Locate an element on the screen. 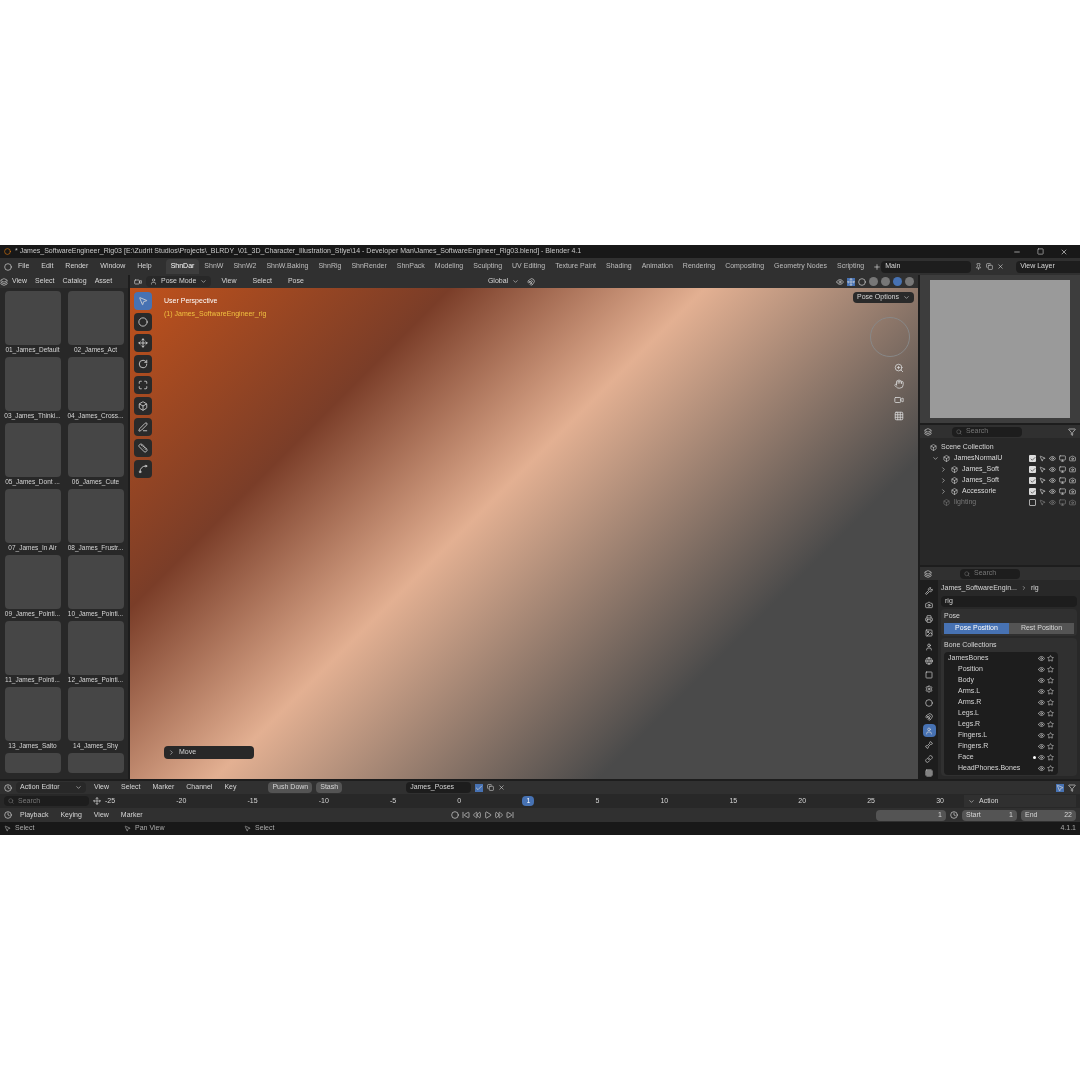 The width and height of the screenshot is (1080, 1080). properties-icon is located at coordinates (928, 573).